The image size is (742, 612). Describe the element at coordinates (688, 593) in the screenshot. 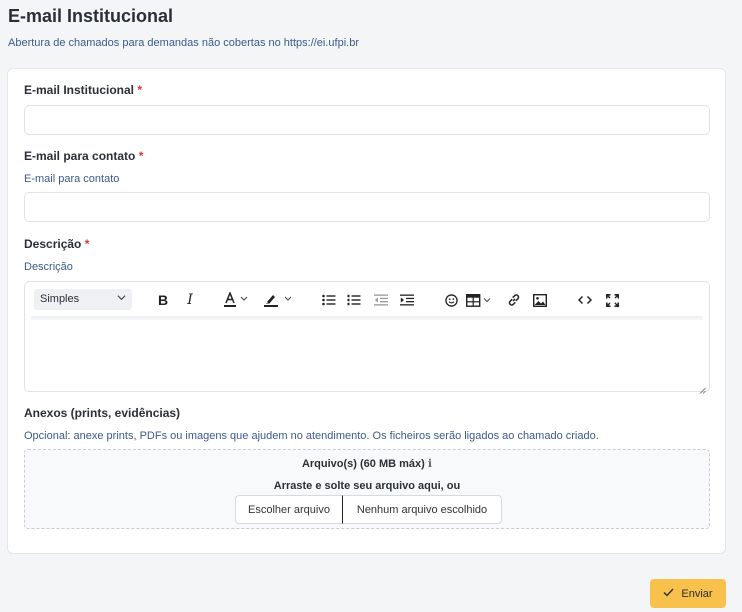

I see `submit-button: Enviar` at that location.